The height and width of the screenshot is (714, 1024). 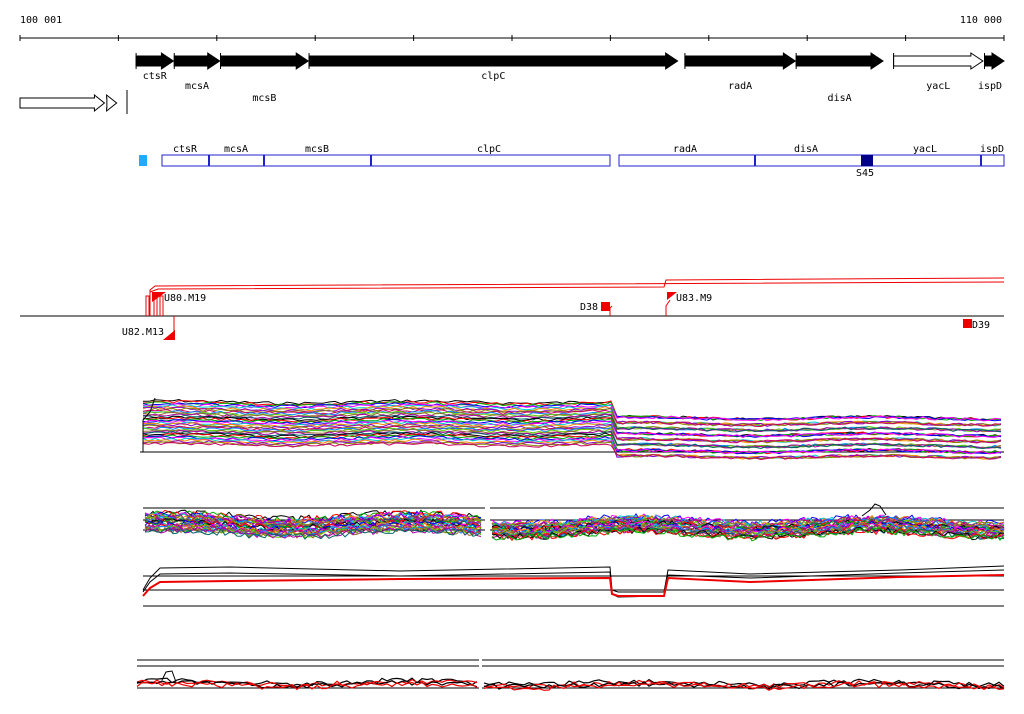 What do you see at coordinates (185, 149) in the screenshot?
I see `operon-label-ctsR: ctsR` at bounding box center [185, 149].